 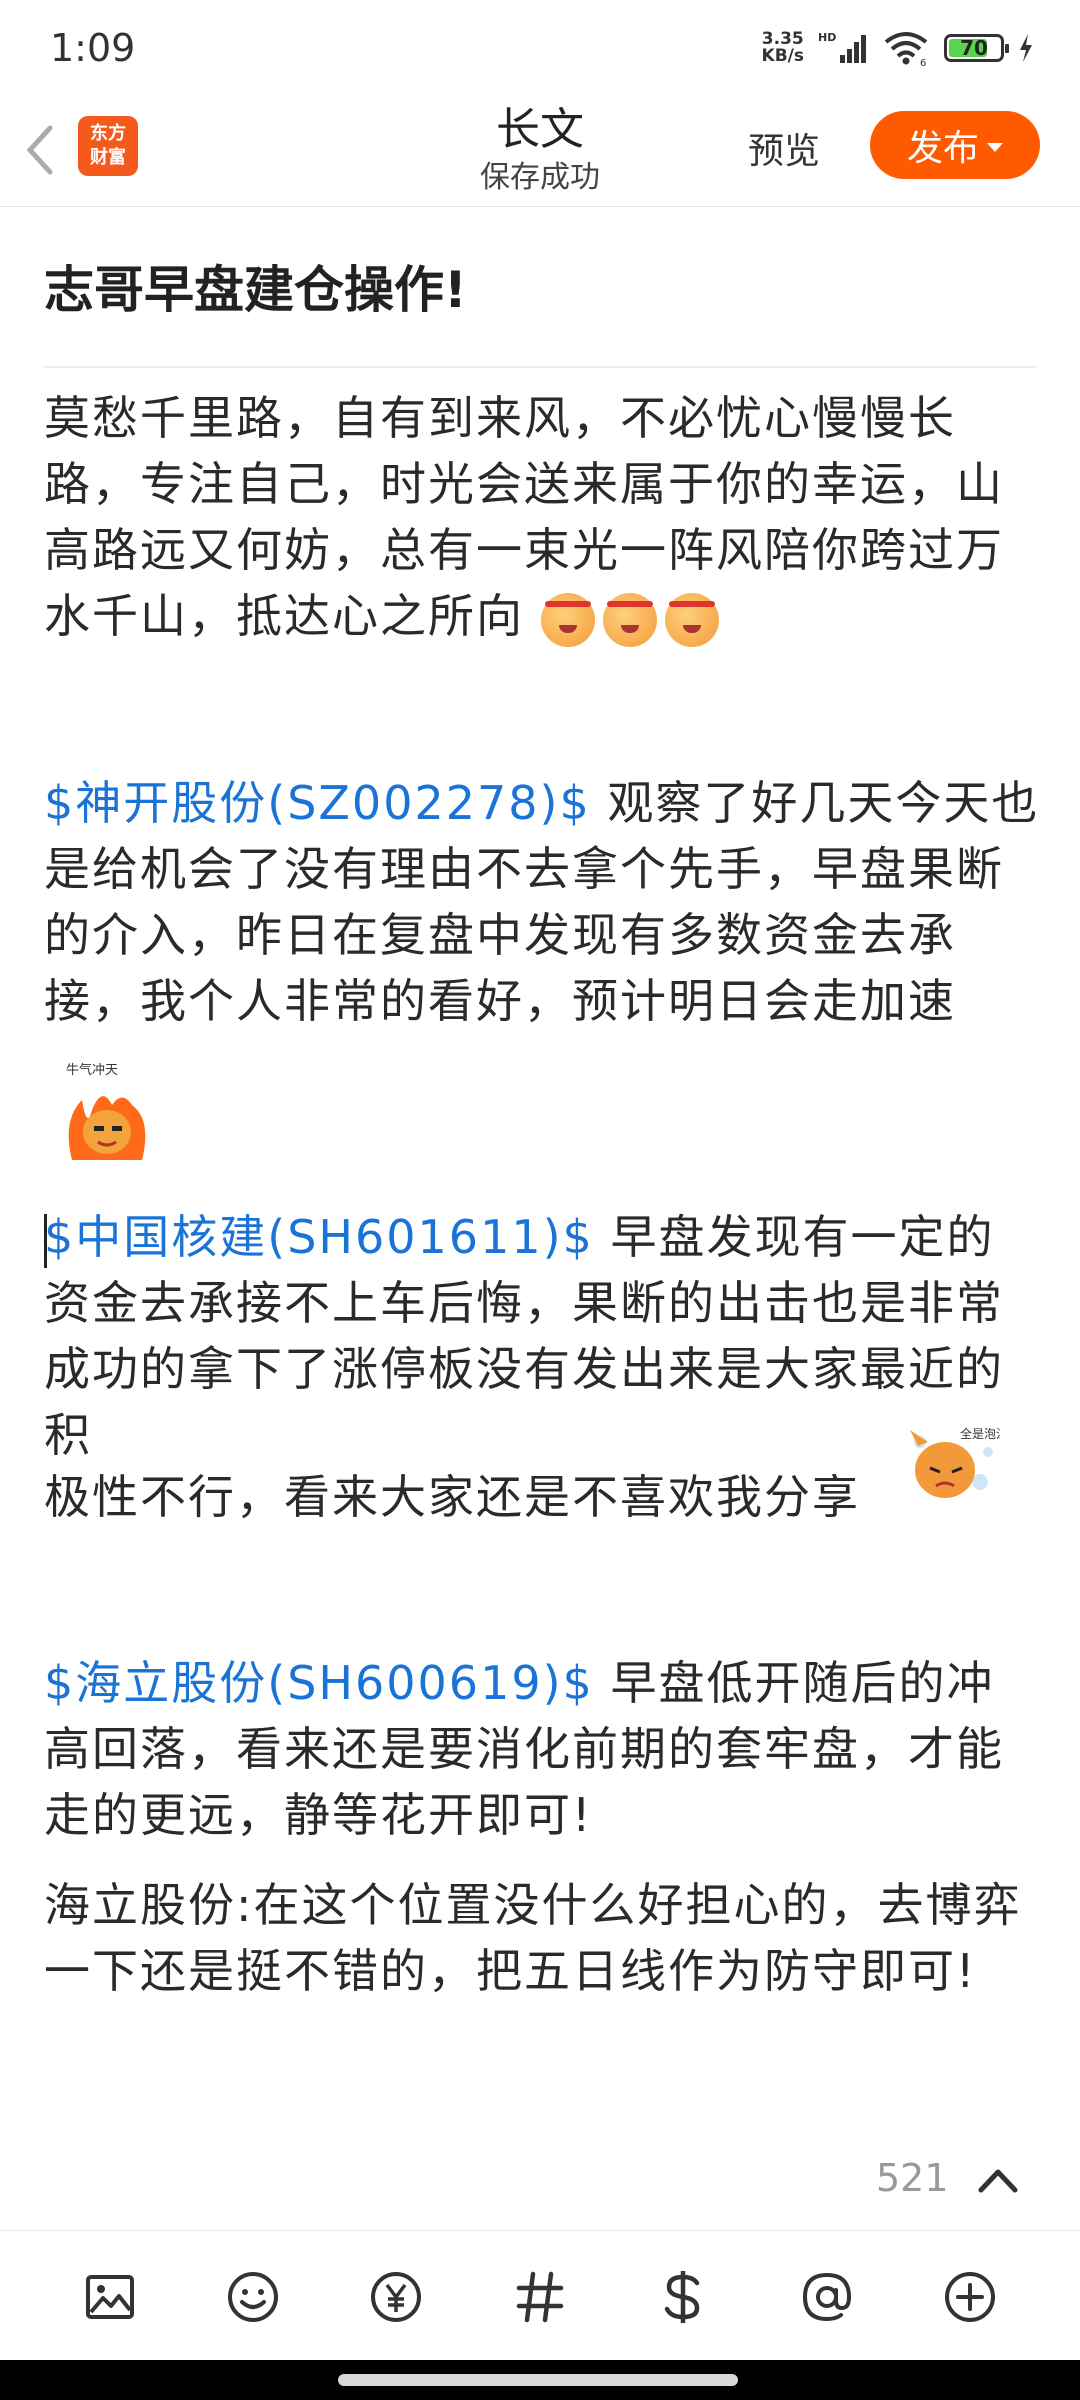 What do you see at coordinates (327, 1683) in the screenshot?
I see `stock-link-haili: $海立股份(SH600619)$` at bounding box center [327, 1683].